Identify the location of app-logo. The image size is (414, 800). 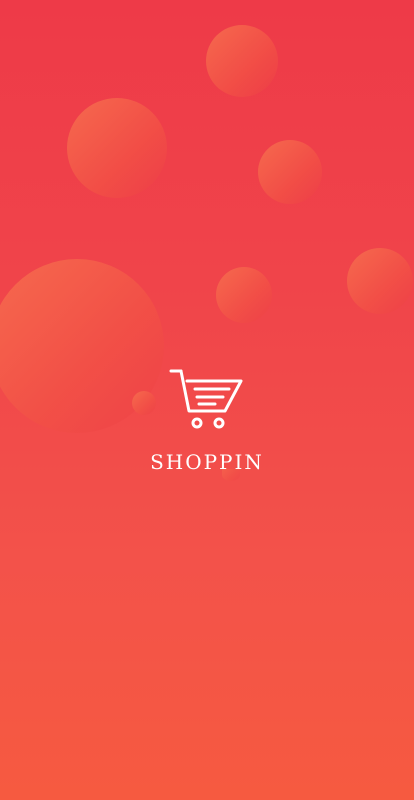
(207, 401).